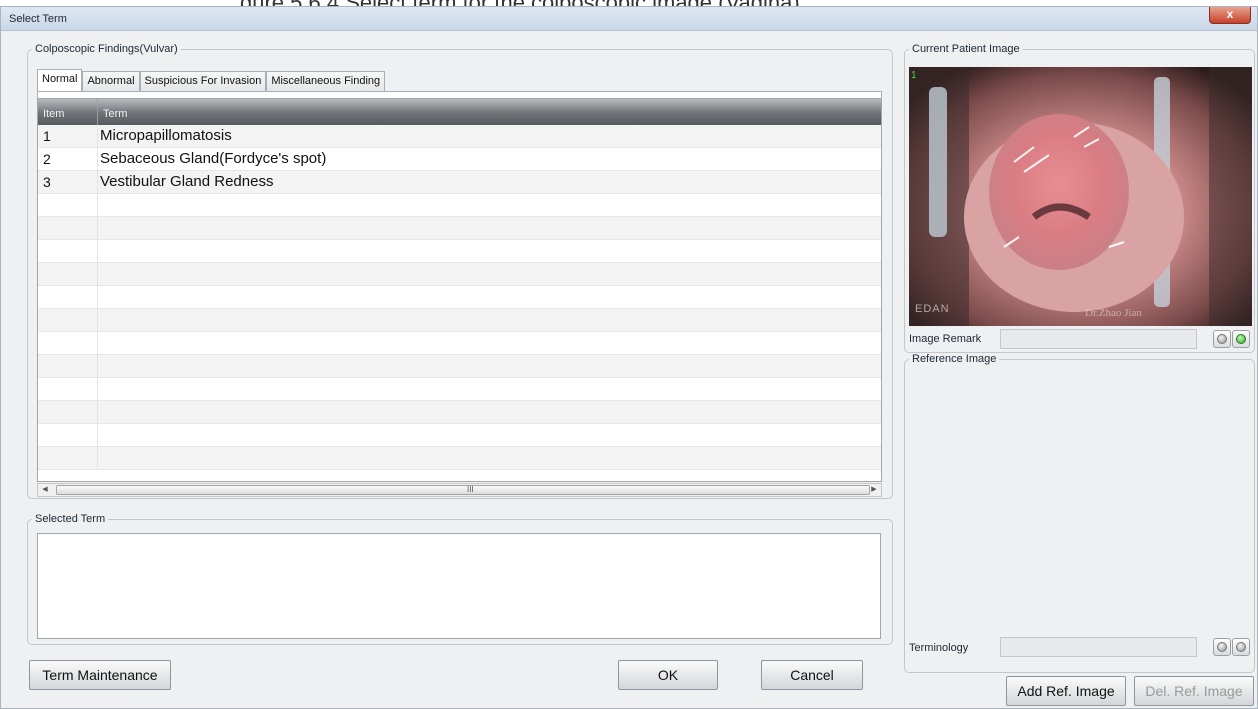 This screenshot has width=1258, height=709. Describe the element at coordinates (459, 586) in the screenshot. I see `selected-term-field` at that location.